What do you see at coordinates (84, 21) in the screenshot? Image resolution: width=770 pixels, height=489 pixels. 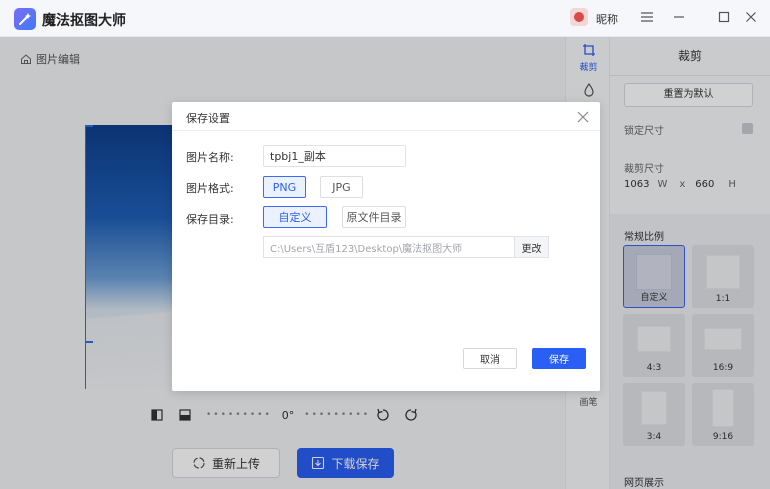 I see `app-title: 魔法抠图大师` at bounding box center [84, 21].